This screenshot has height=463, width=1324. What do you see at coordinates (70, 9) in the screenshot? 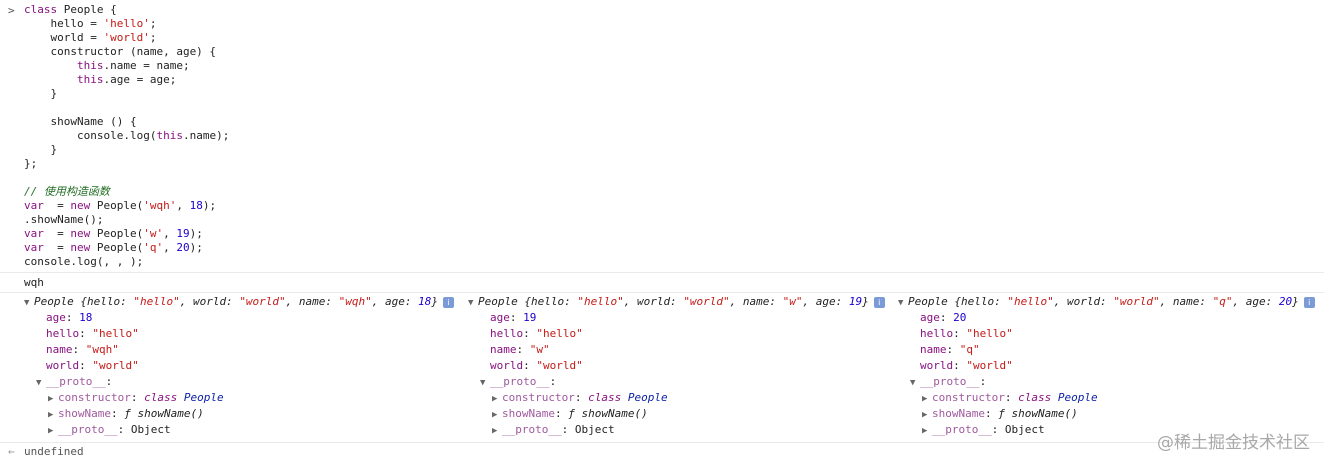
I see `code-line: class People {` at bounding box center [70, 9].